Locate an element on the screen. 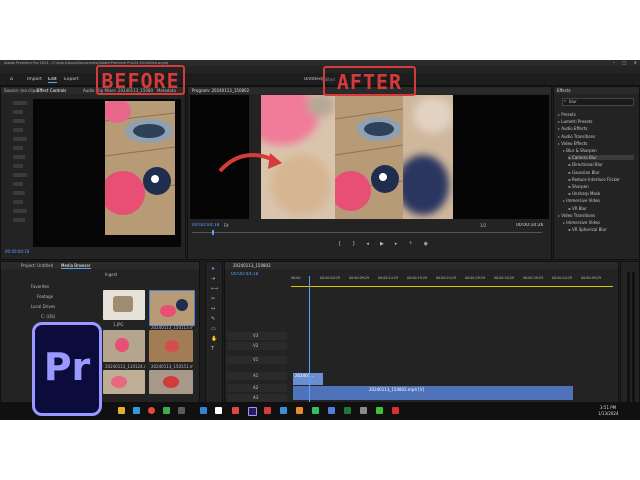 This screenshot has width=640, height=480. taskbar-app-12-icon is located at coordinates (299, 410).